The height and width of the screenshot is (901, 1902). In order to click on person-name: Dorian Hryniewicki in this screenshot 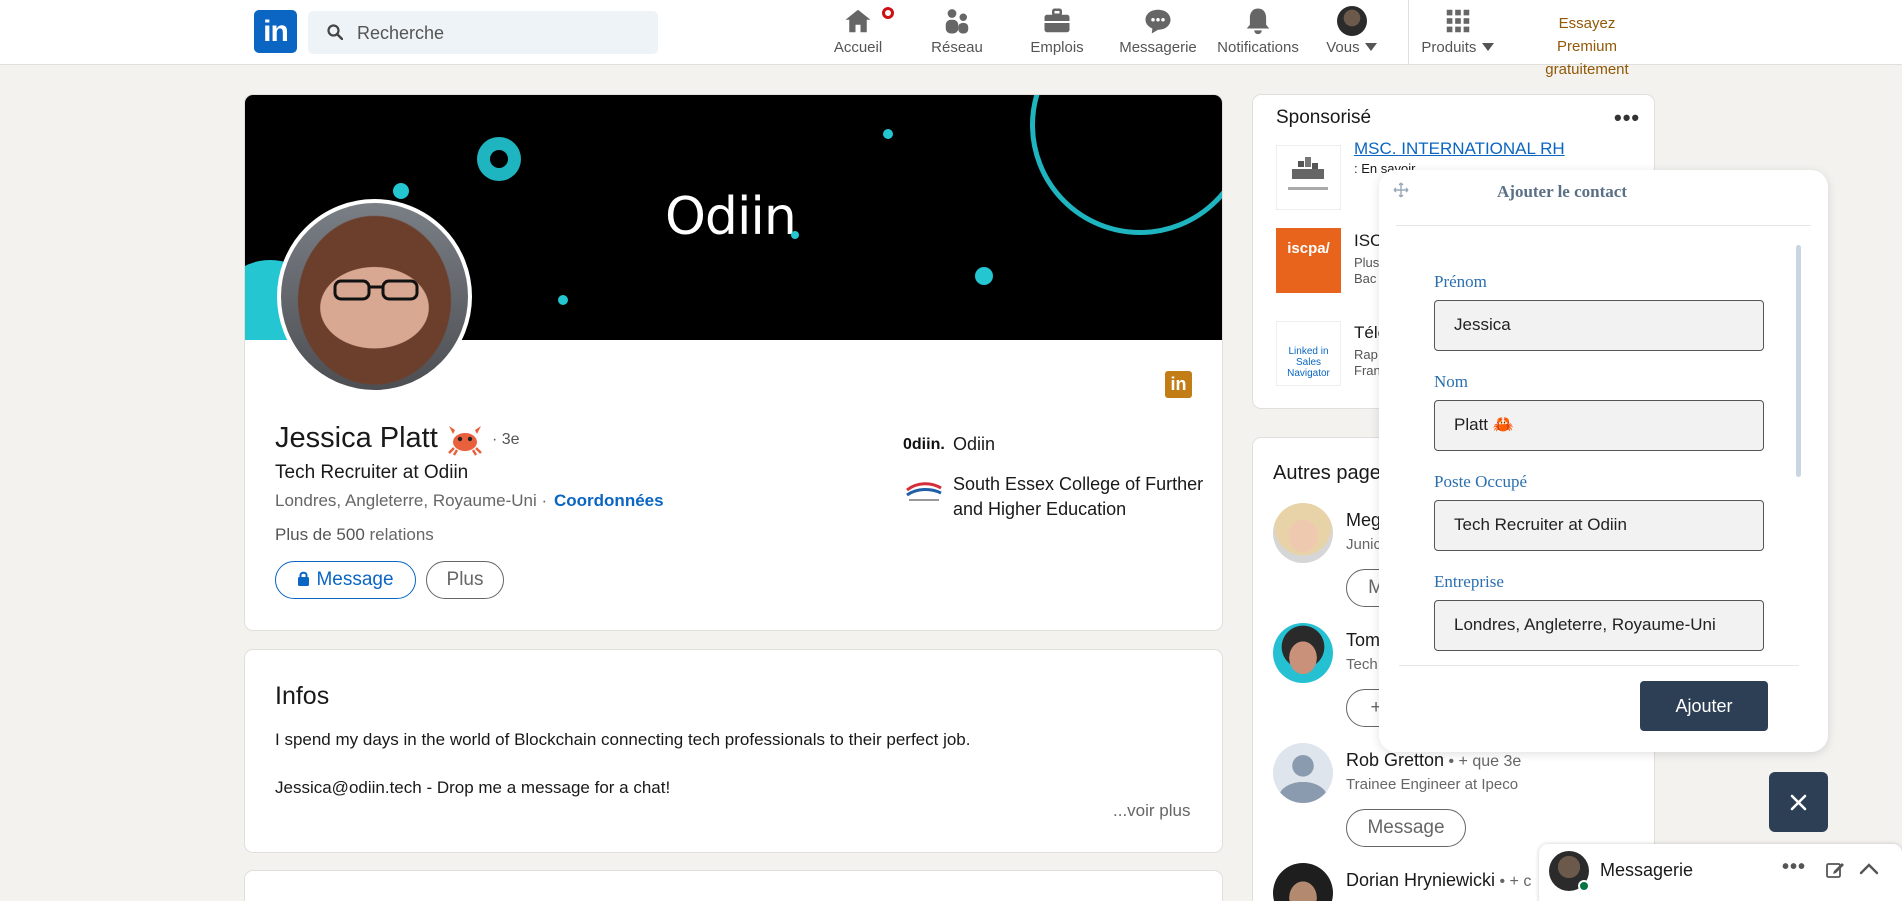, I will do `click(1421, 880)`.